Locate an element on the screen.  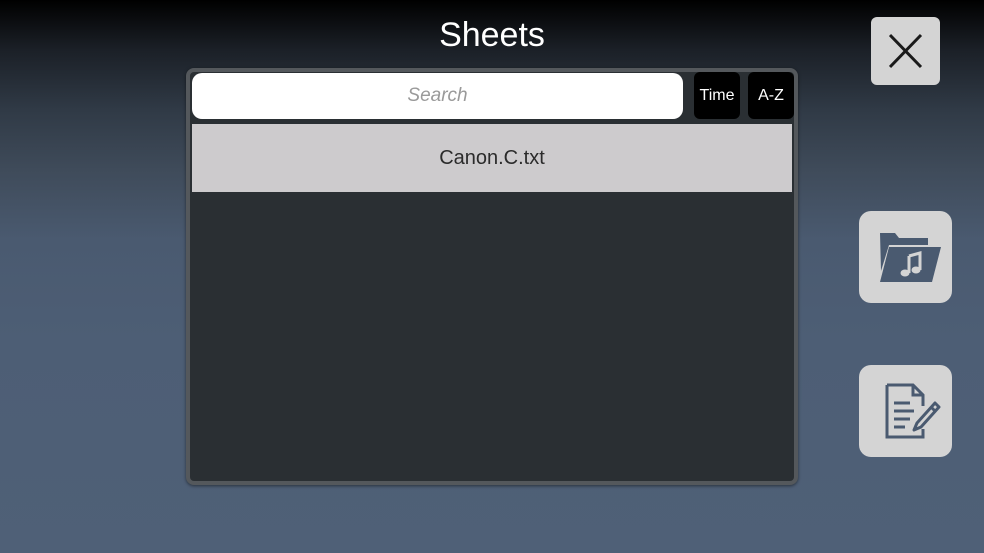
music-folder-icon is located at coordinates (910, 257).